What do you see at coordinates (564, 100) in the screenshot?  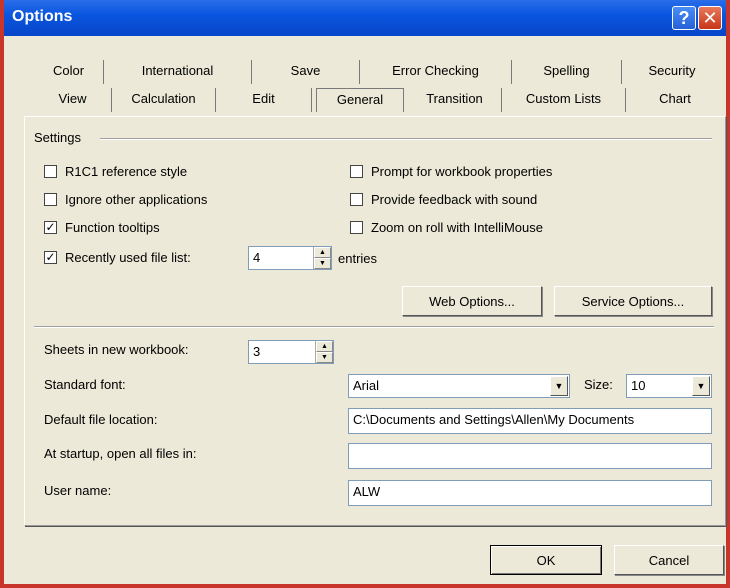 I see `tab-custom-lists: Custom Lists` at bounding box center [564, 100].